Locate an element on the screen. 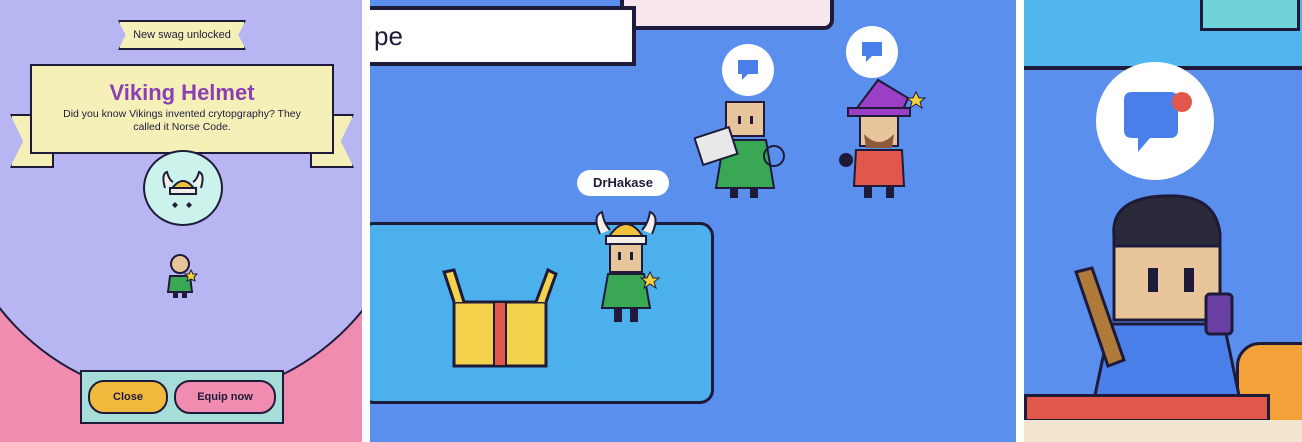  npc-wizard is located at coordinates (880, 140).